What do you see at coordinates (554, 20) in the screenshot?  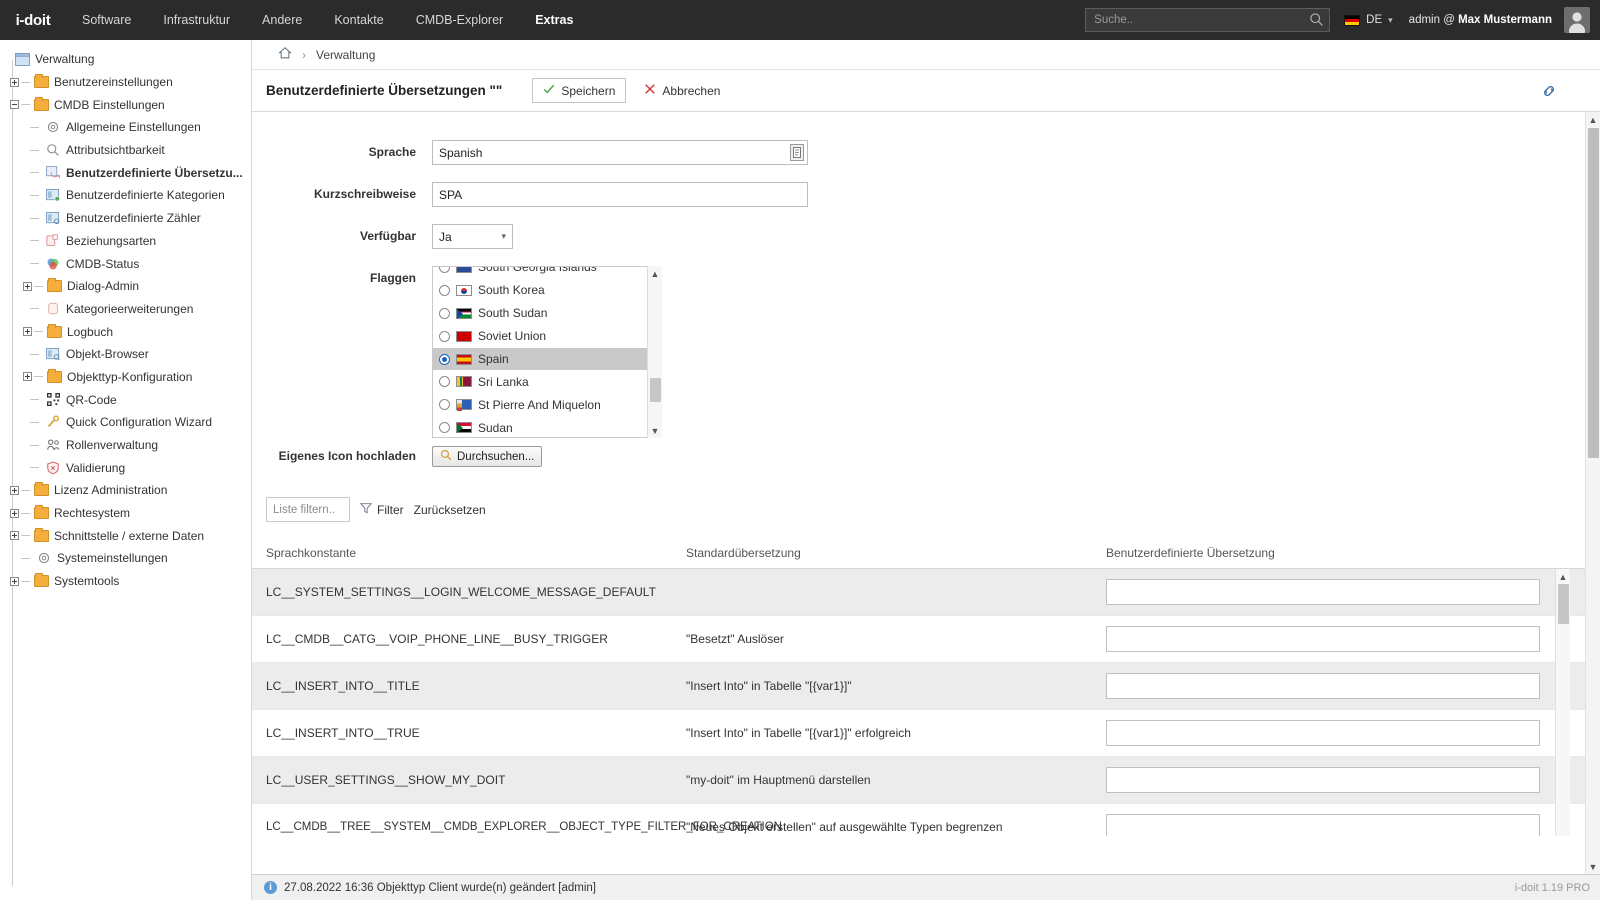 I see `nav-item-extras: Extras` at bounding box center [554, 20].